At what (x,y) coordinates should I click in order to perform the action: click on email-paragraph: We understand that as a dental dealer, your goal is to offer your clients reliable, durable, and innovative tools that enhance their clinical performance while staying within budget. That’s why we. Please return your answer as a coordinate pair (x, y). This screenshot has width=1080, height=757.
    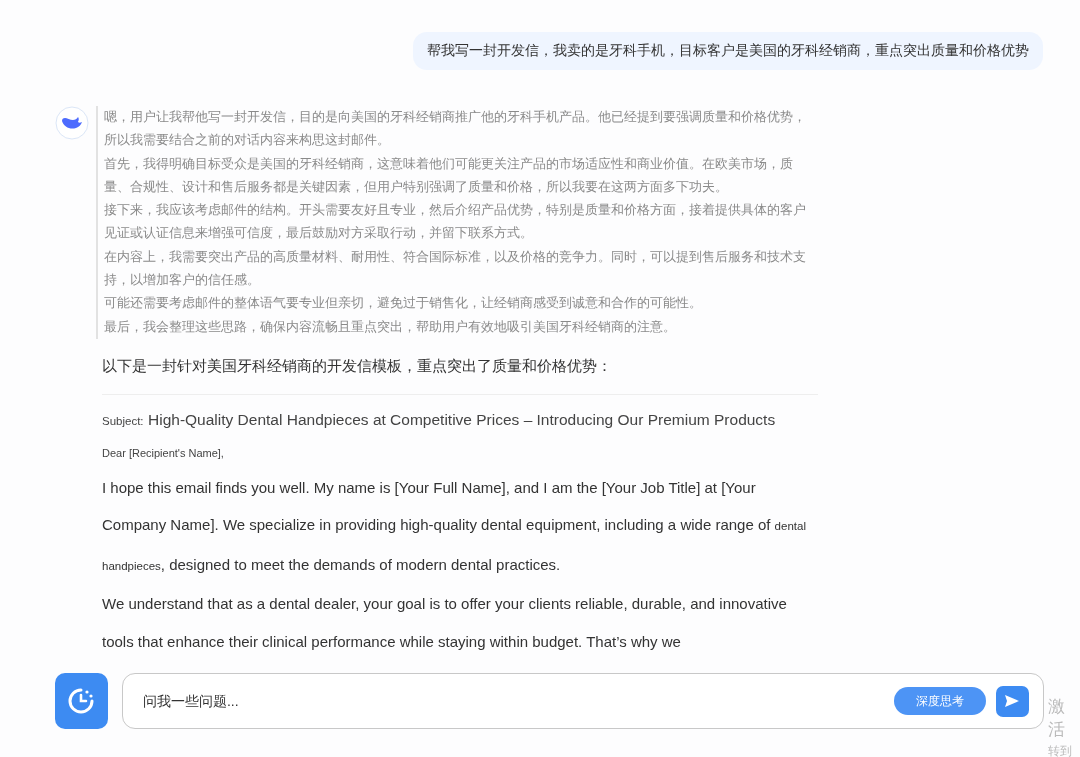
    Looking at the image, I should click on (445, 623).